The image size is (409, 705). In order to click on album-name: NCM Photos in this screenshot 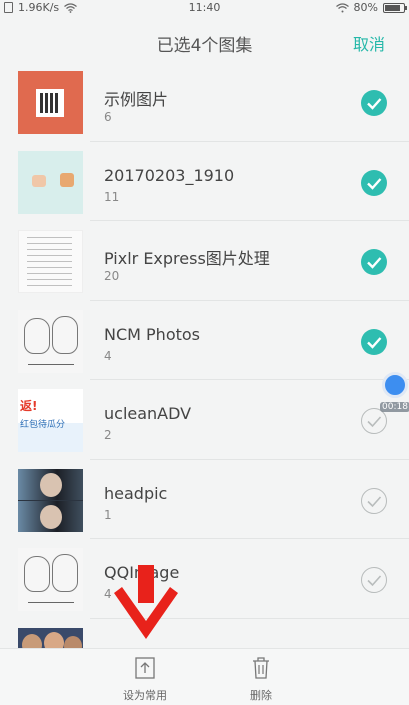, I will do `click(152, 334)`.